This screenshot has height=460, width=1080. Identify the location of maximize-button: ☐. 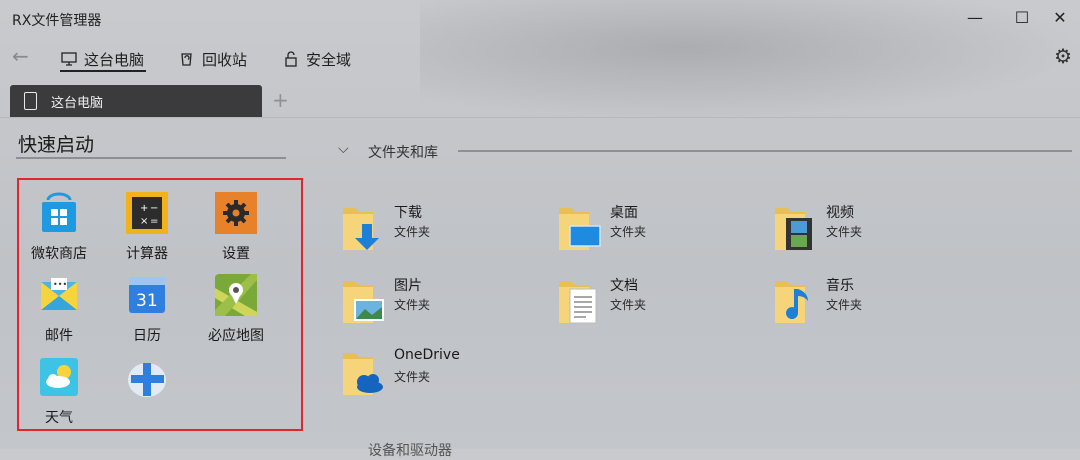
(1022, 18).